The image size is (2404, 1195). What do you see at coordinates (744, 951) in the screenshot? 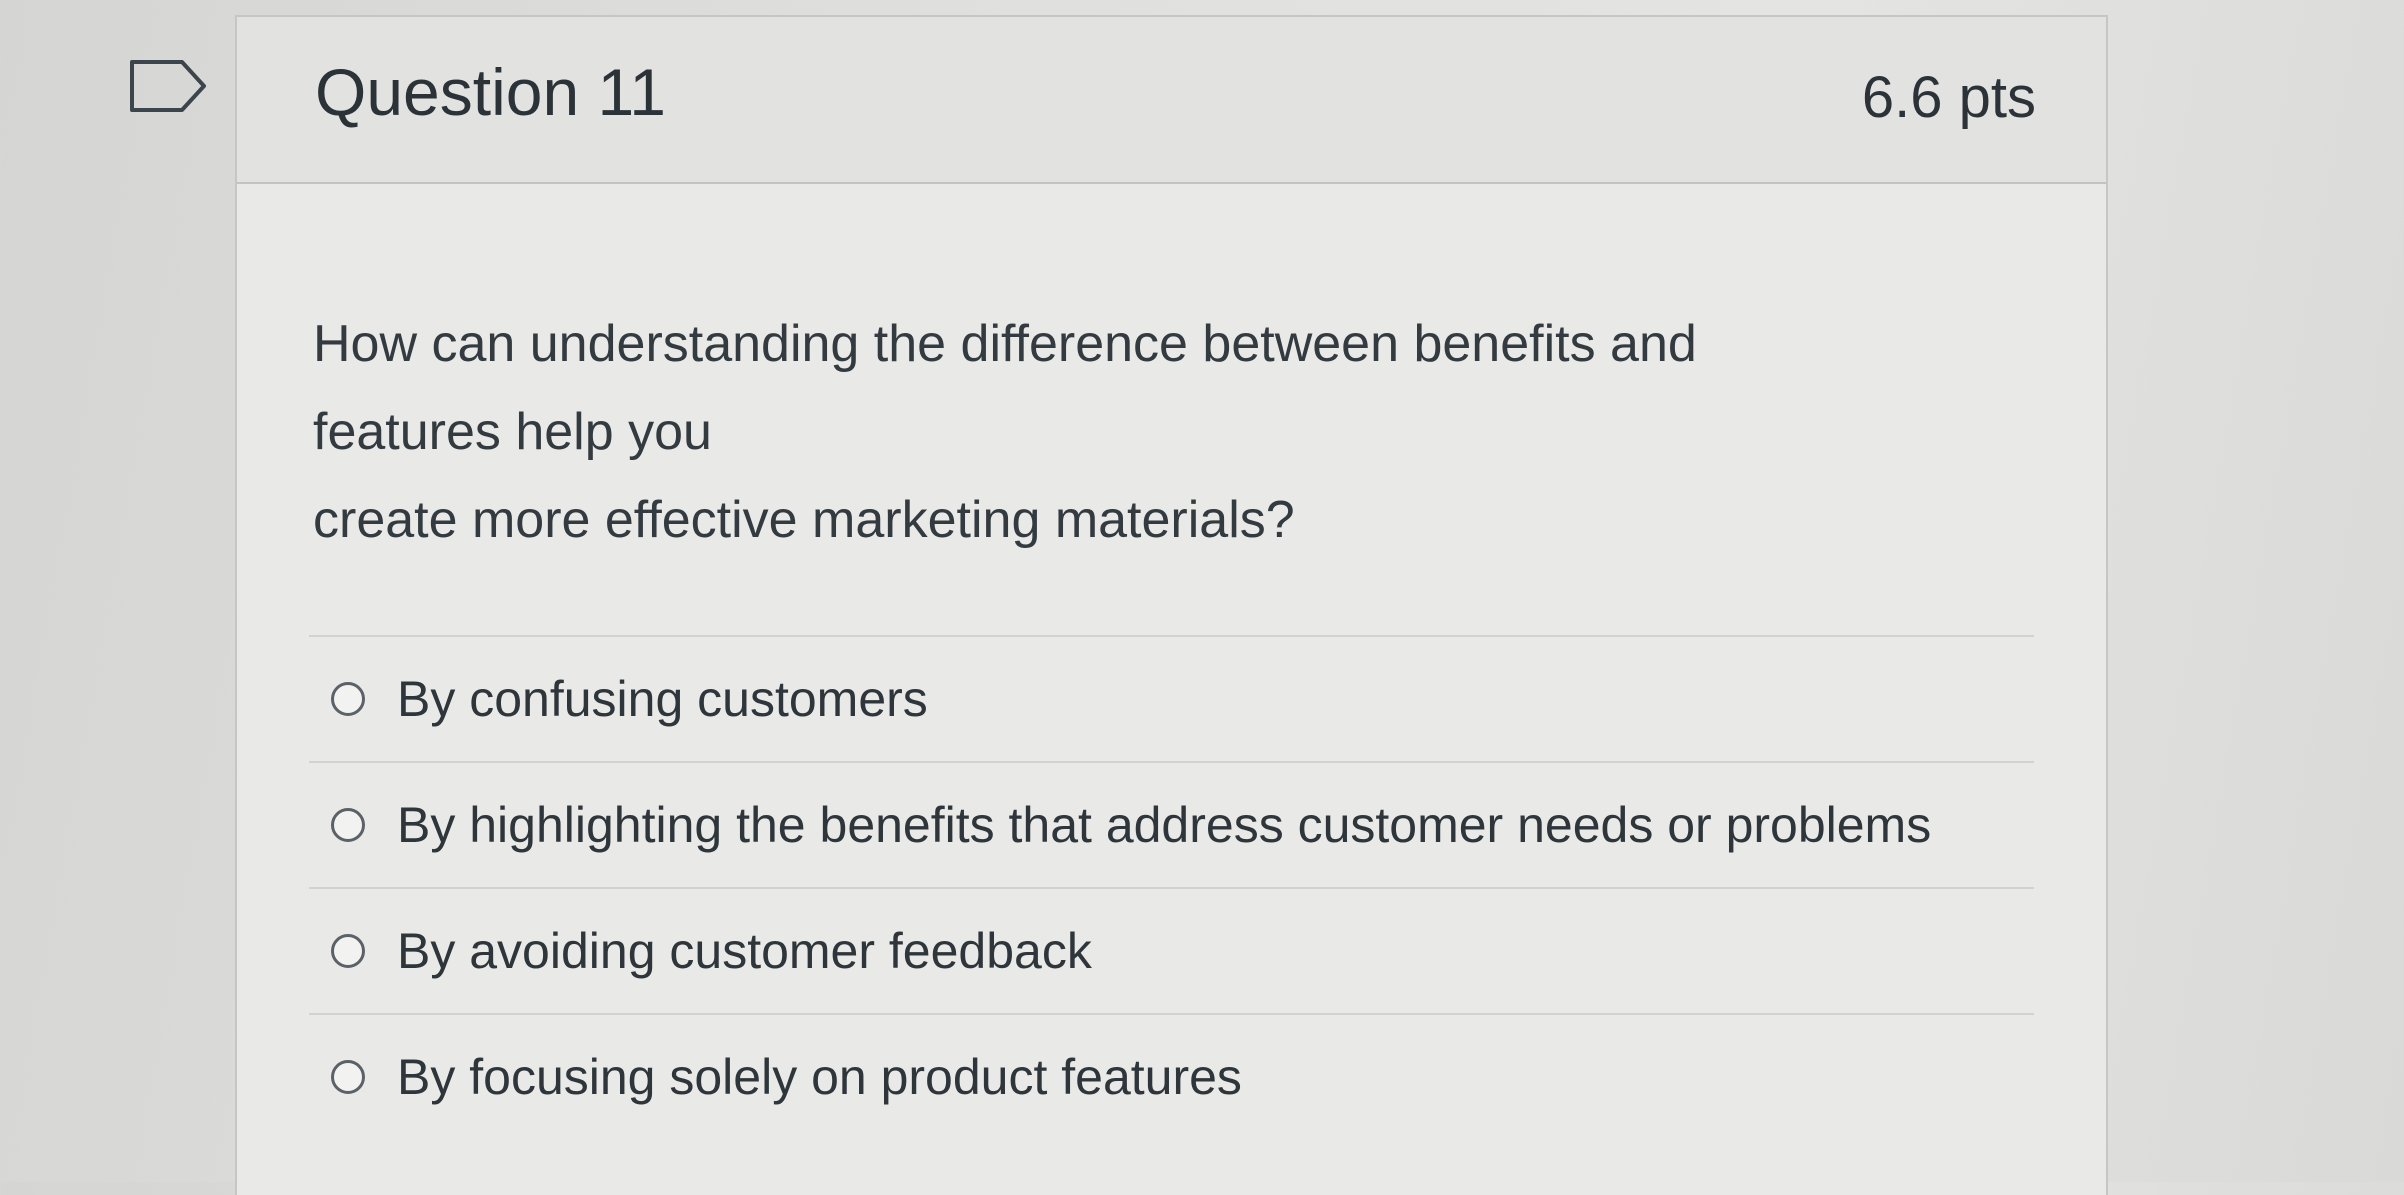
I see `answer-label: By avoiding customer feedback` at bounding box center [744, 951].